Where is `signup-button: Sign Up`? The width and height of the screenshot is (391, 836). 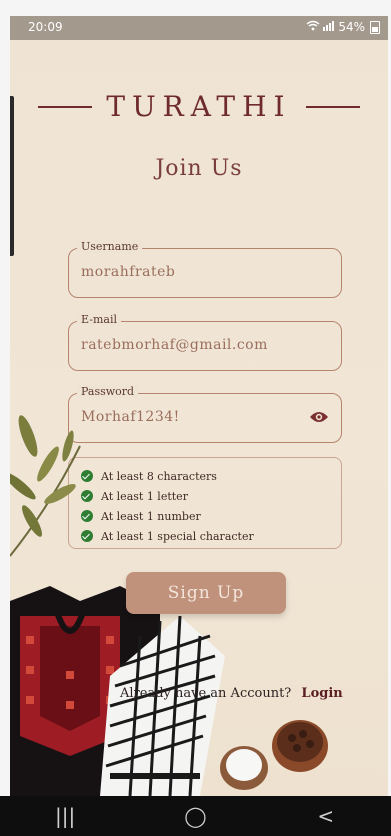 signup-button: Sign Up is located at coordinates (206, 593).